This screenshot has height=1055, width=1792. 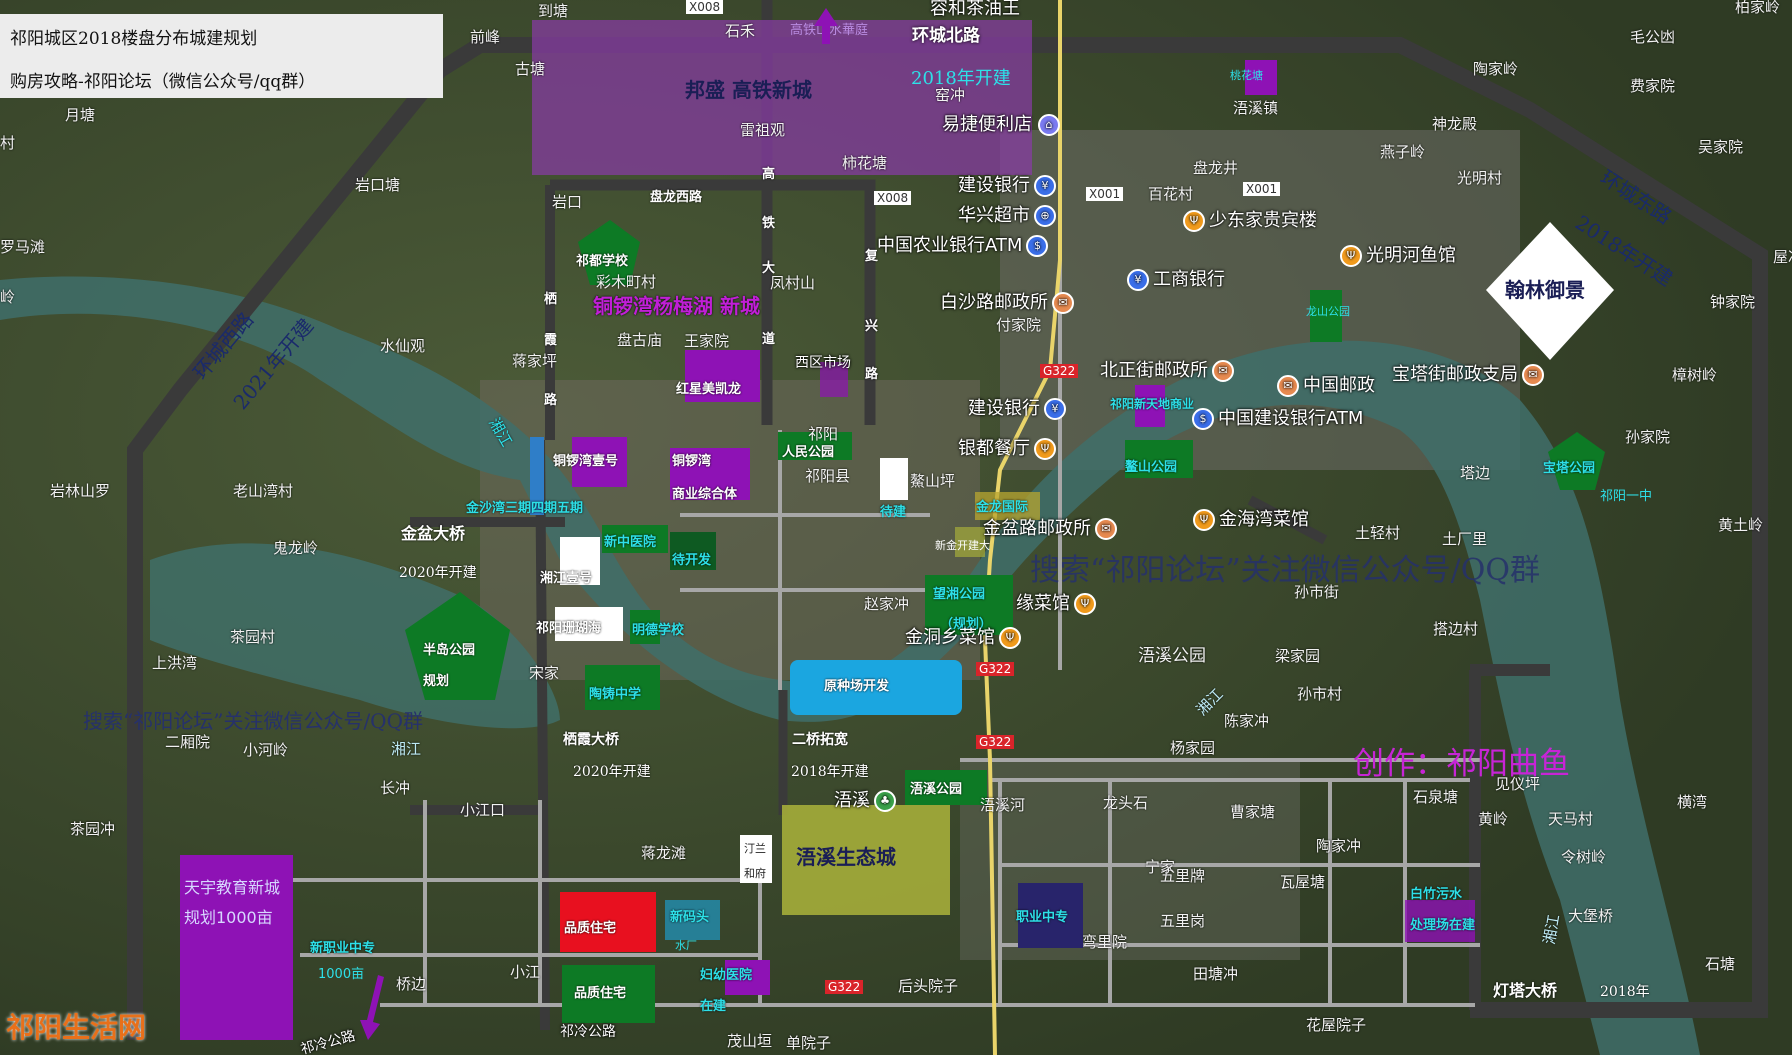 What do you see at coordinates (828, 476) in the screenshot?
I see `village: 祁阳县` at bounding box center [828, 476].